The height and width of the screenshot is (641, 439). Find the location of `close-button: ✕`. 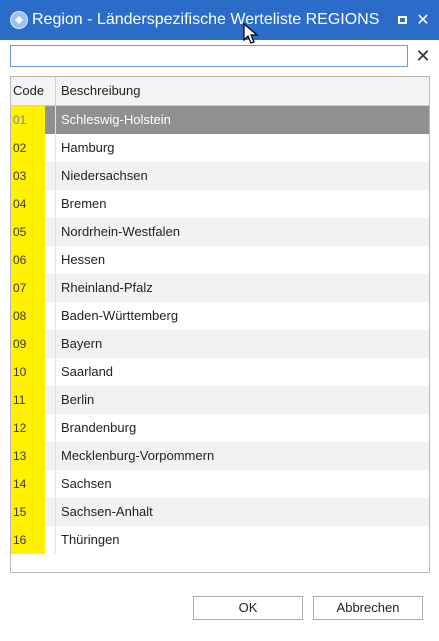

close-button: ✕ is located at coordinates (423, 20).